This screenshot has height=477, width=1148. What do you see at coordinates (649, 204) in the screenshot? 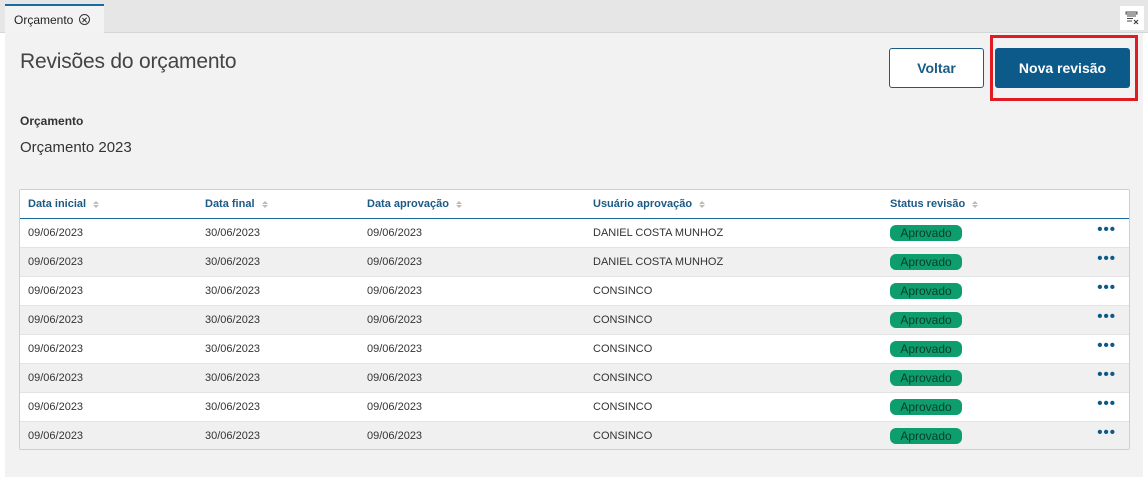
I see `column-header-approval-user: Usuário aprovação` at bounding box center [649, 204].